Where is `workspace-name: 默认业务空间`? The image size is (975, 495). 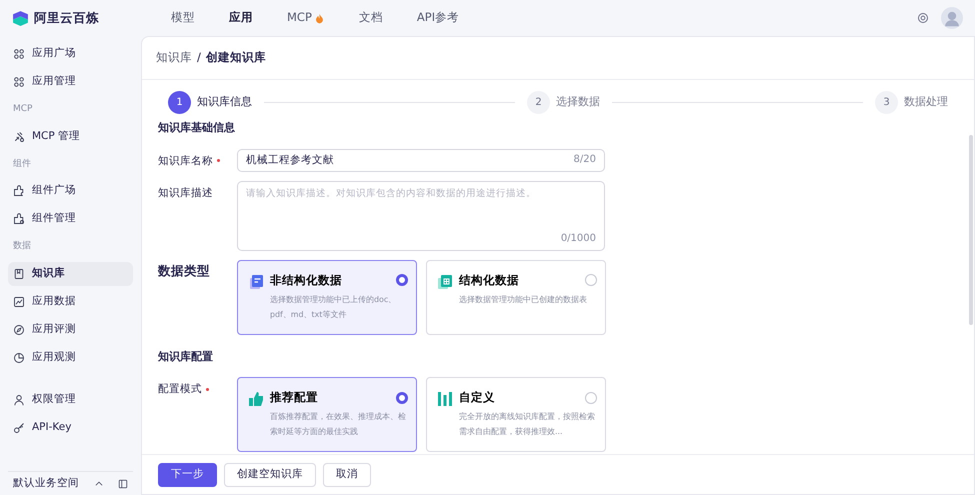 workspace-name: 默认业务空间 is located at coordinates (46, 483).